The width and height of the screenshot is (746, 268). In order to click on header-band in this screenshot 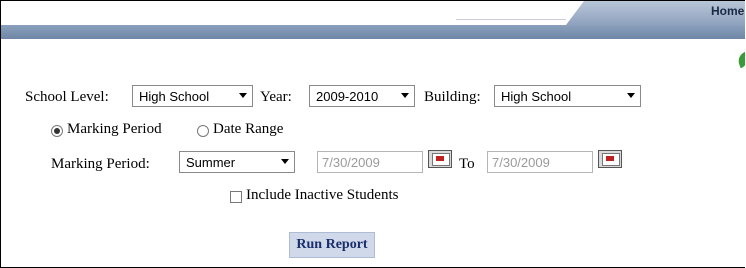, I will do `click(373, 32)`.